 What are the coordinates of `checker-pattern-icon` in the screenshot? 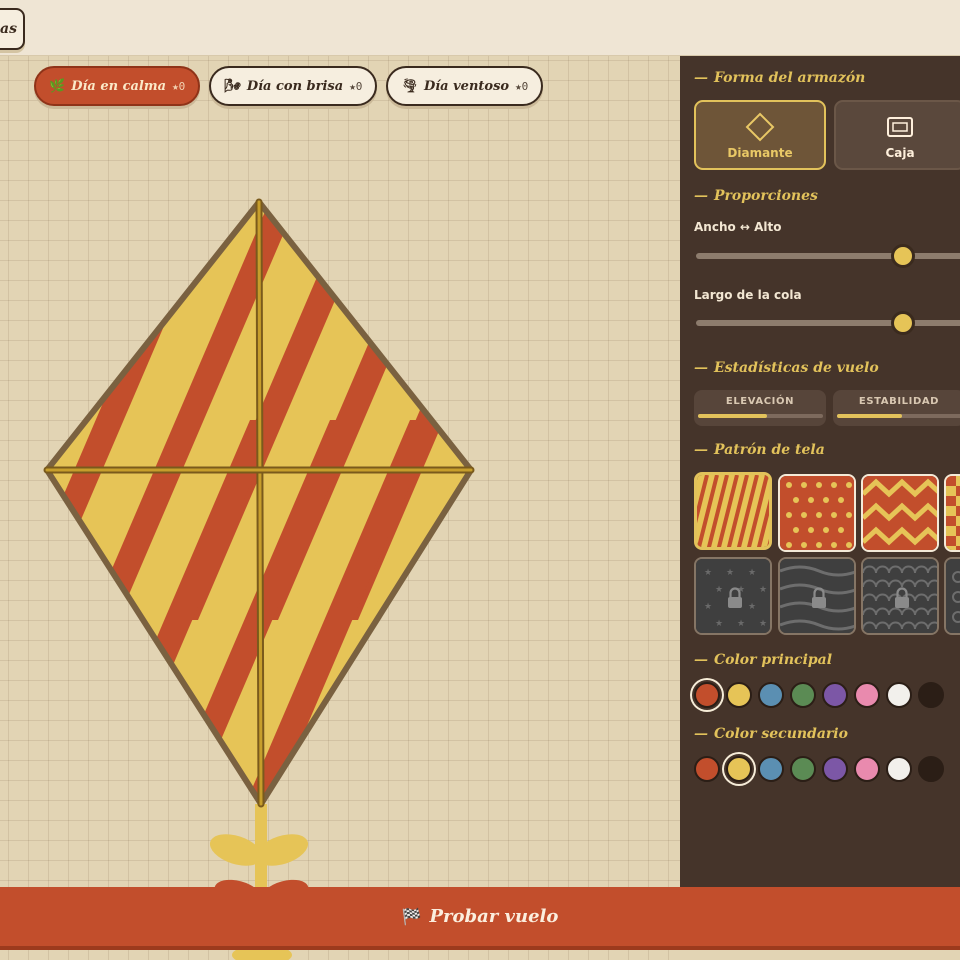 It's located at (953, 513).